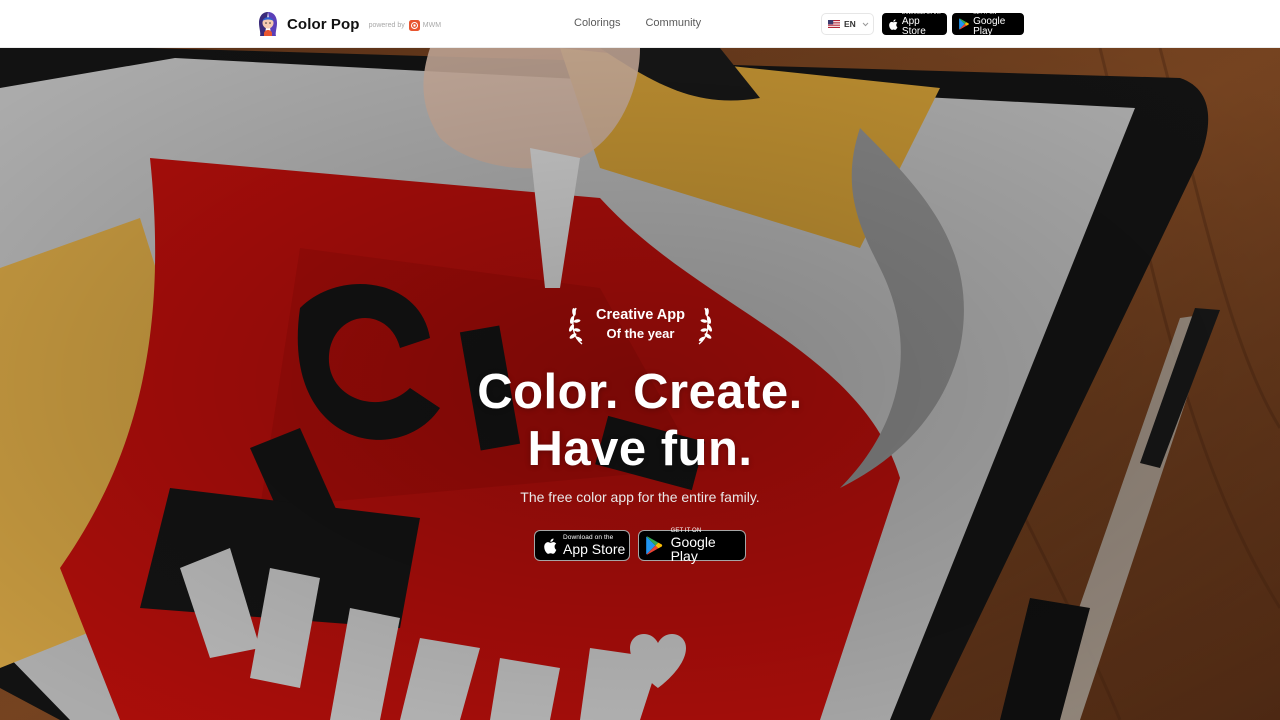 The image size is (1280, 720). I want to click on header-app-store-button: Download on the App Store, so click(914, 24).